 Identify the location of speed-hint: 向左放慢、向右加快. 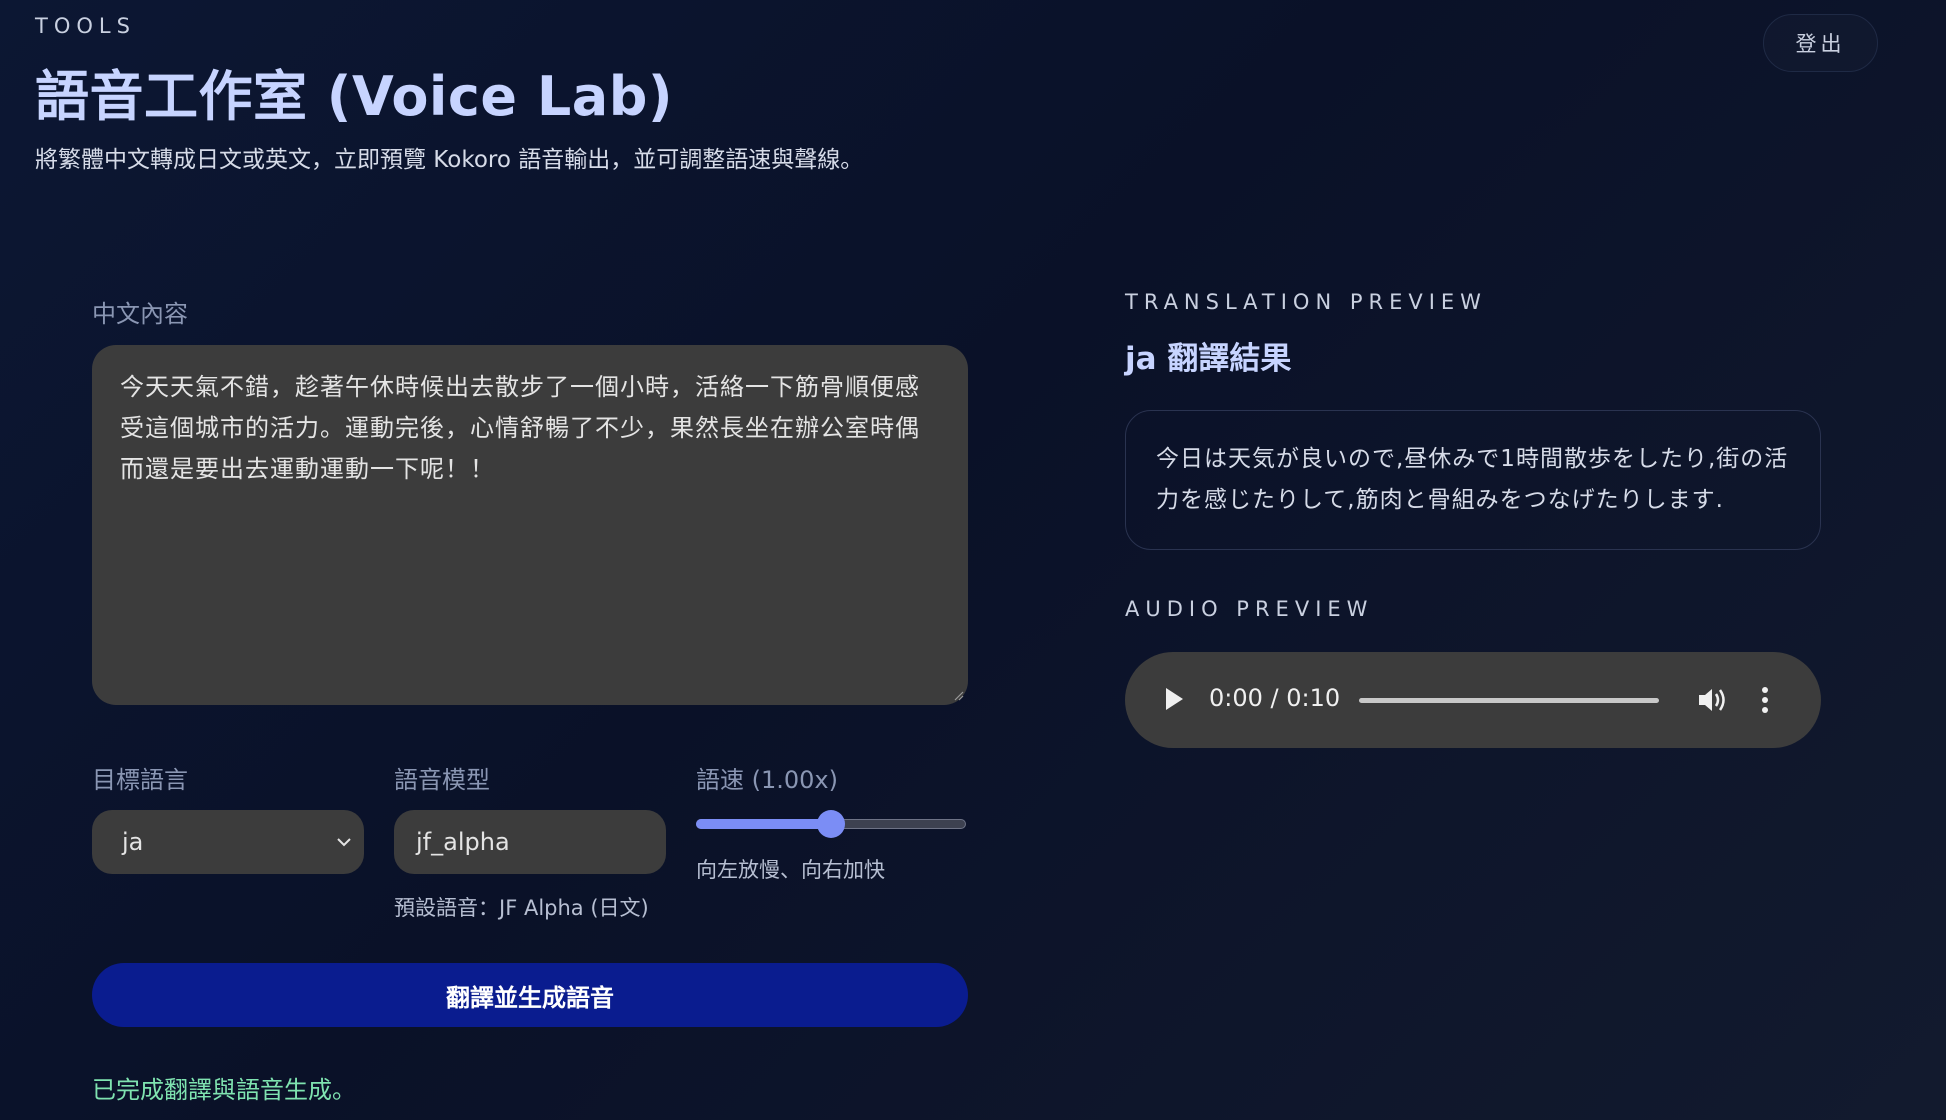
(790, 870).